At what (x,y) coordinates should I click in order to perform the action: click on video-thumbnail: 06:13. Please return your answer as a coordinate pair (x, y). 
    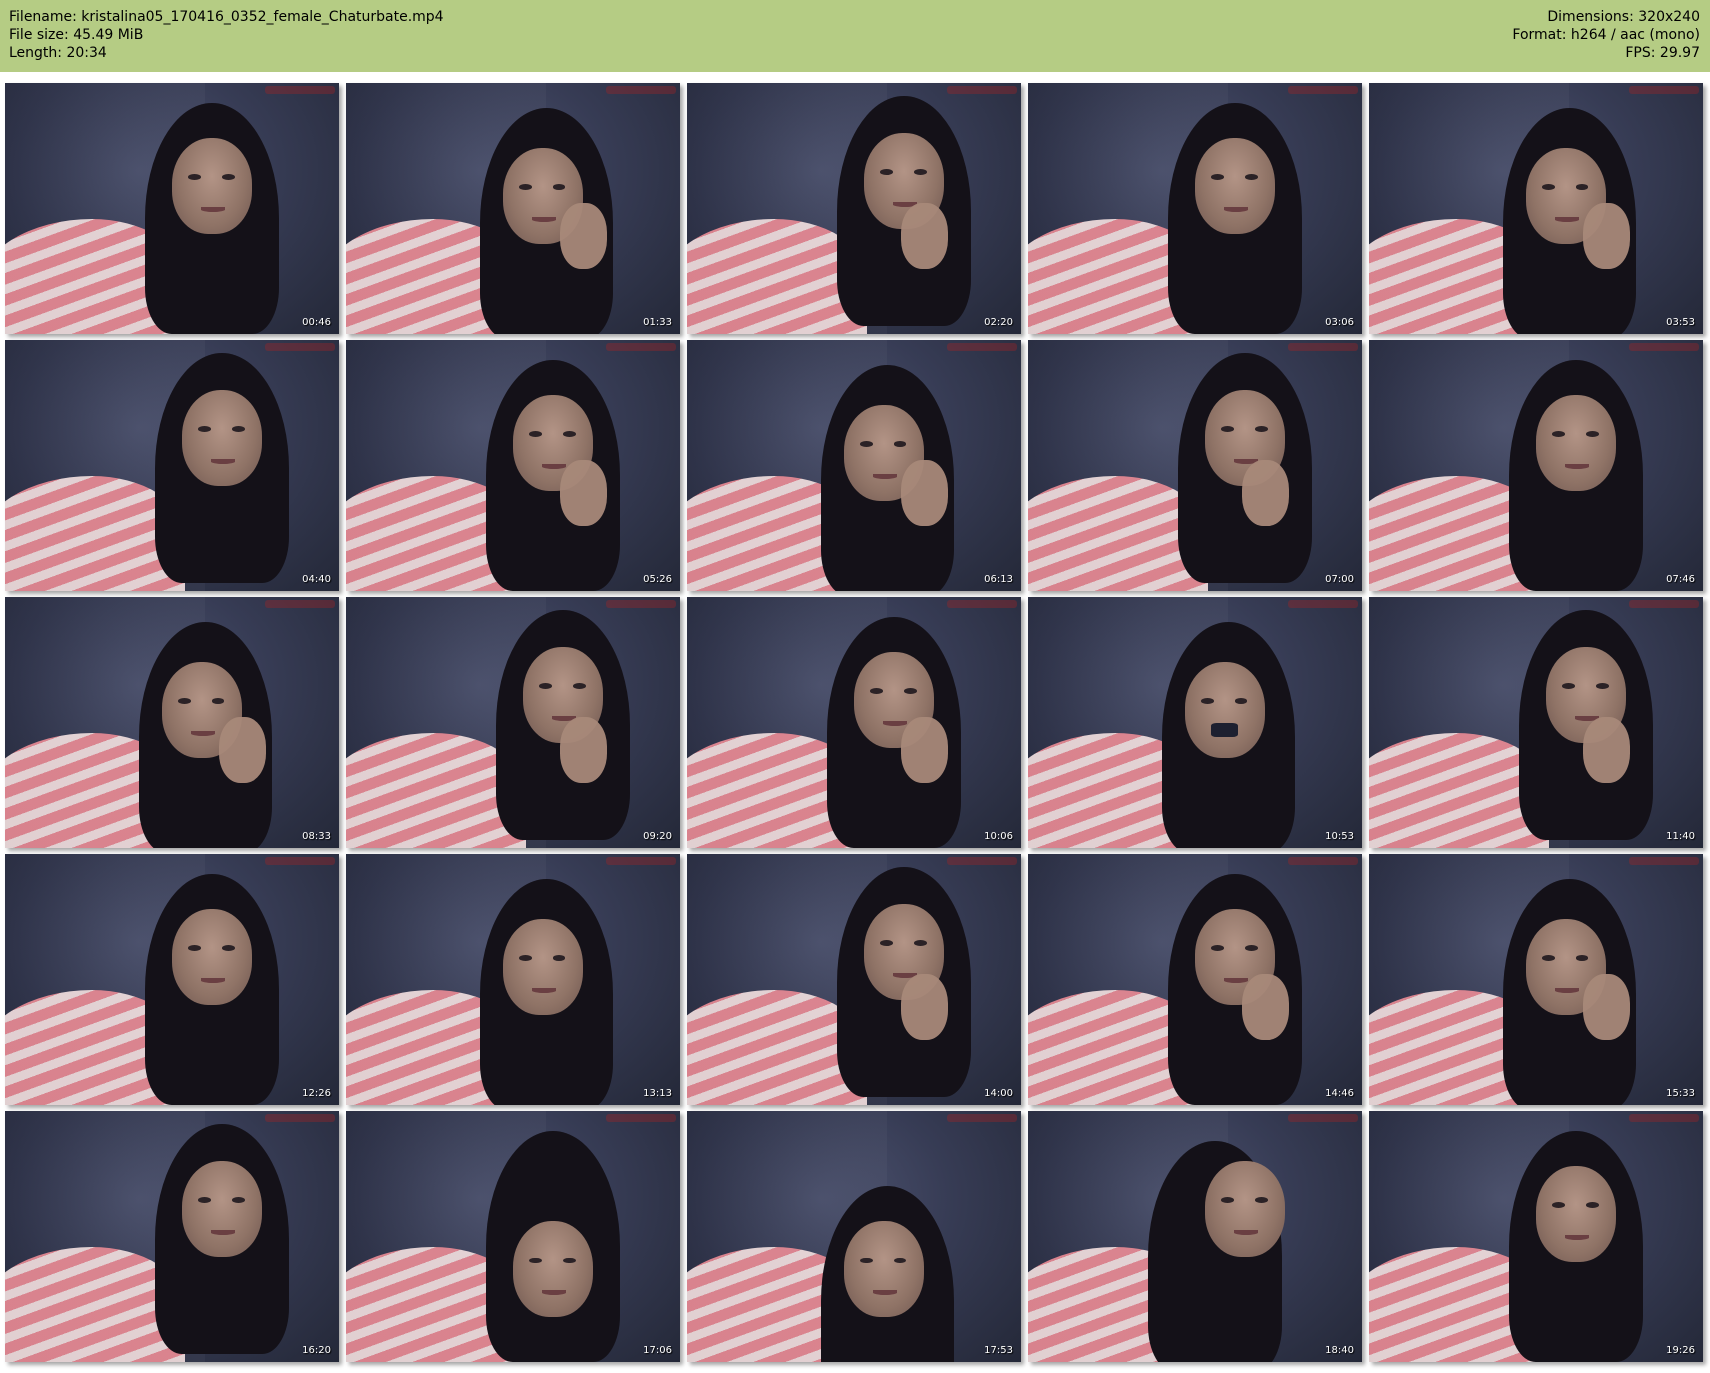
    Looking at the image, I should click on (854, 465).